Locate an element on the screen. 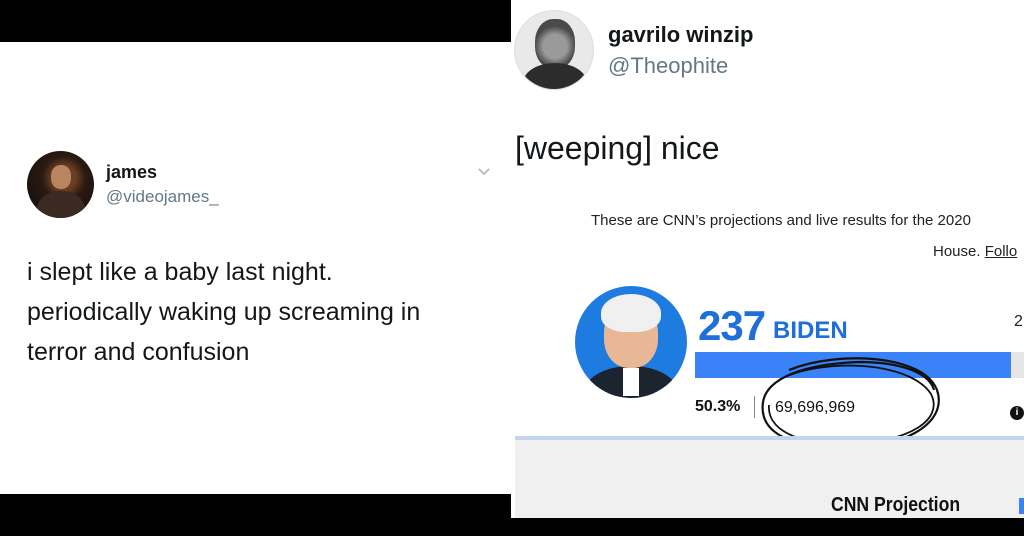  avatar-head is located at coordinates (555, 44).